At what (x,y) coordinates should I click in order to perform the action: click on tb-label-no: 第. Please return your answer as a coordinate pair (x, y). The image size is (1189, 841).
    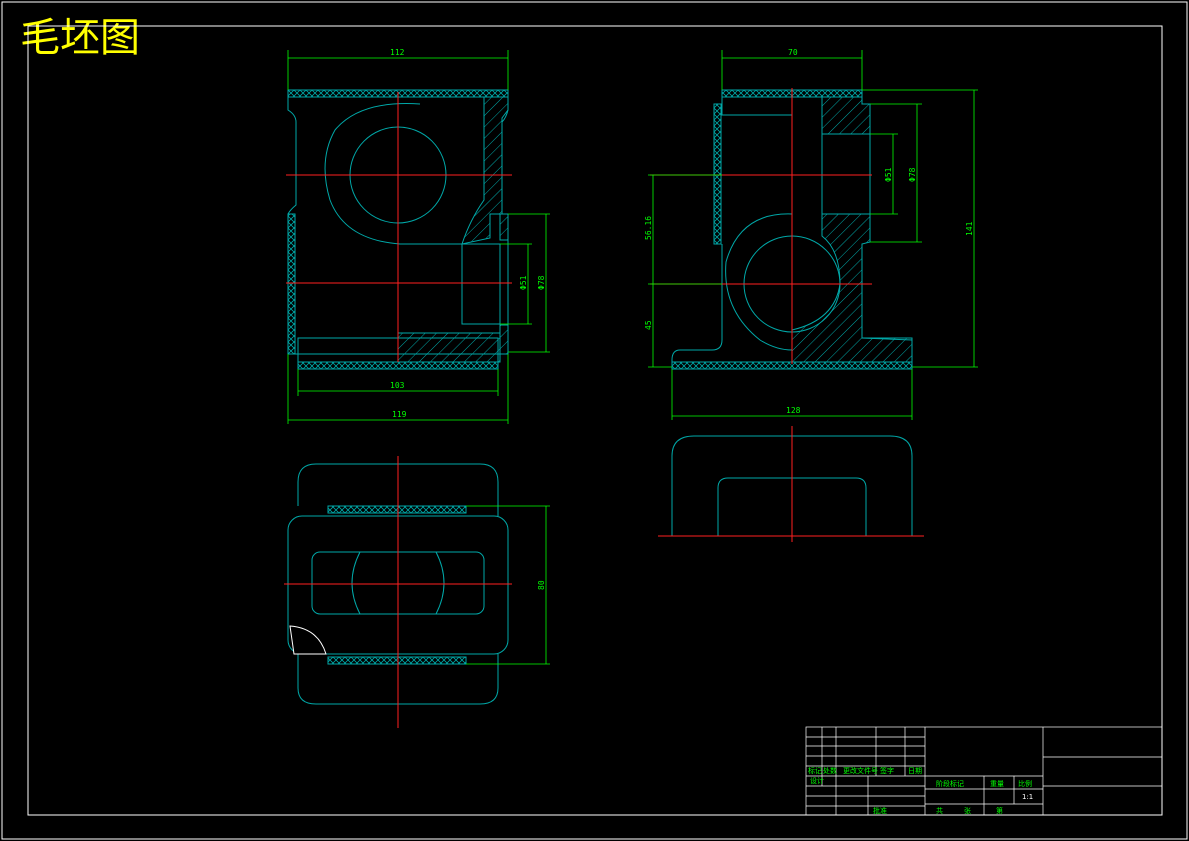
    Looking at the image, I should click on (999, 810).